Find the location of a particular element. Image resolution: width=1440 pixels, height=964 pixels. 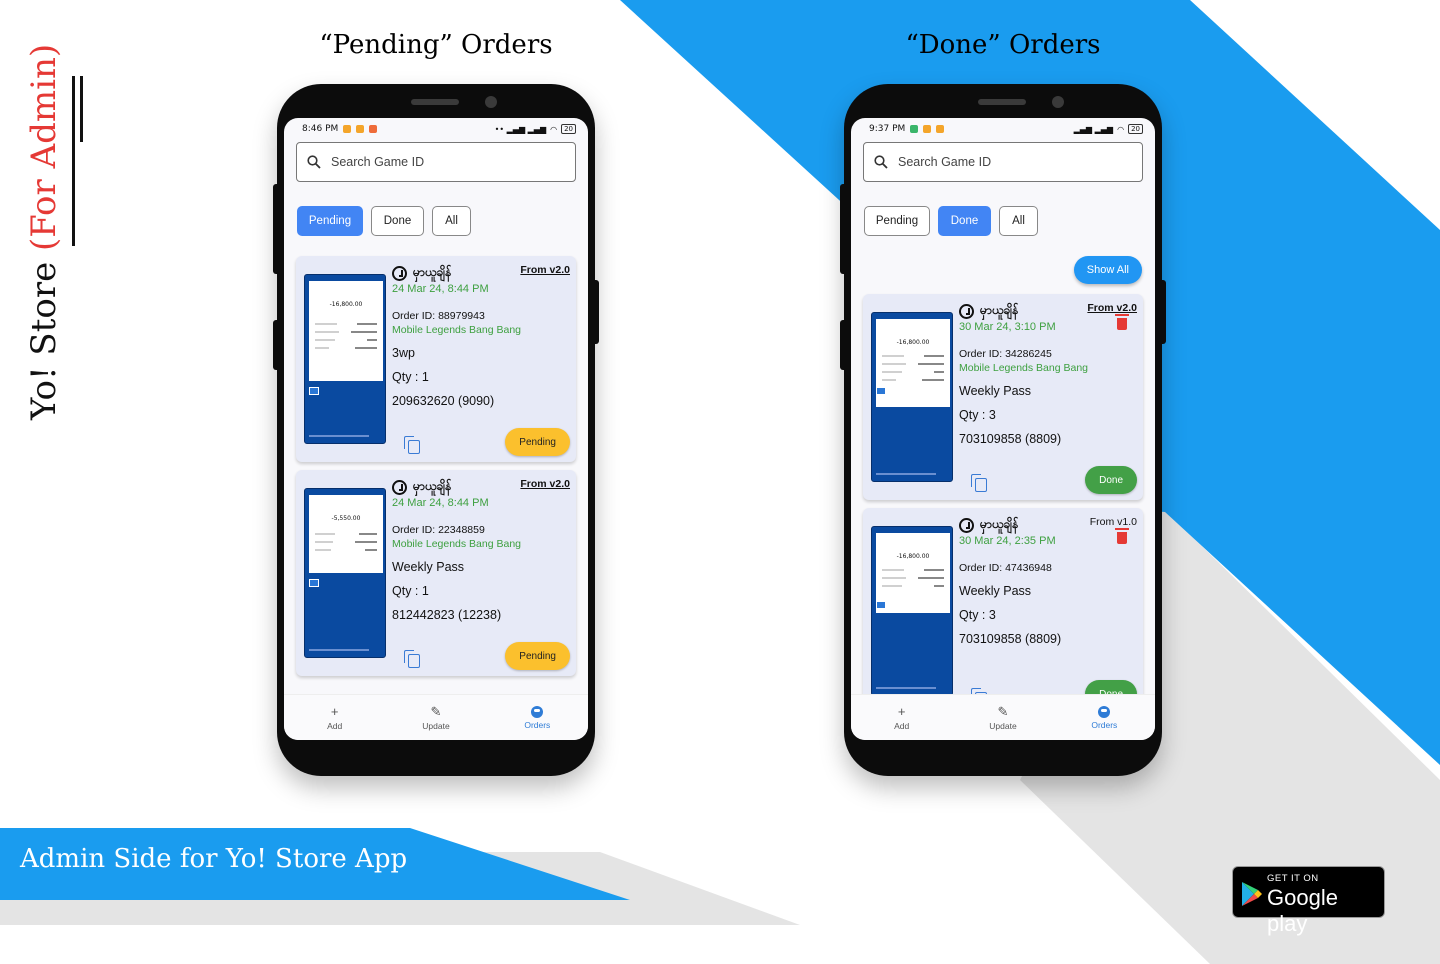

status-bar: 8:46 PM •• ▂▄▆ ▂▄▆ ◠ 20 is located at coordinates (436, 129).